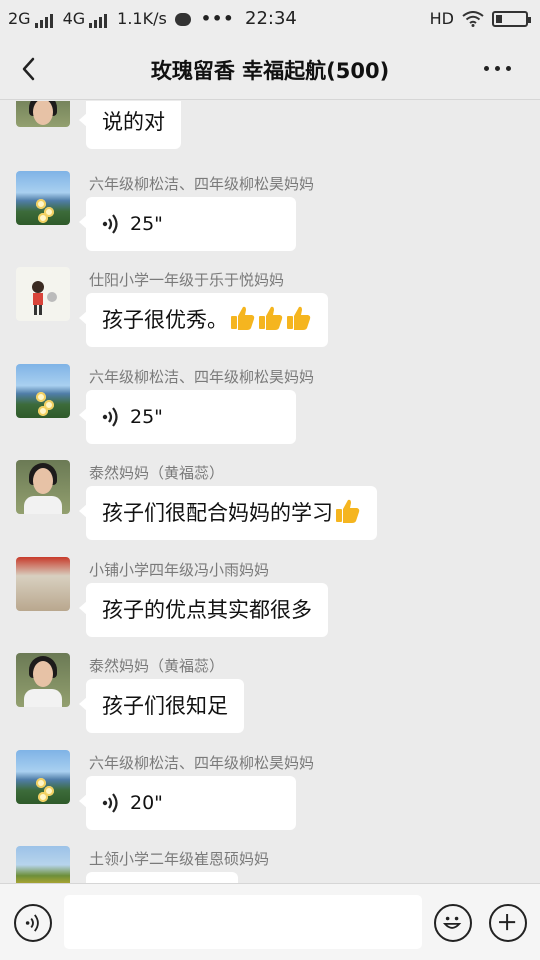 This screenshot has height=960, width=540. Describe the element at coordinates (501, 68) in the screenshot. I see `more-options-button` at that location.